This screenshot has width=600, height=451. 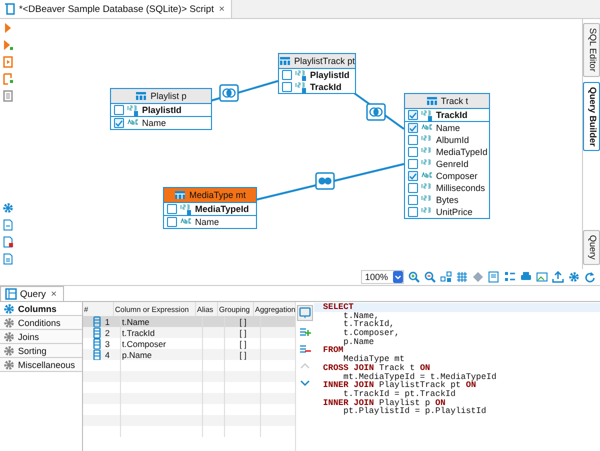 I want to click on sql-line: t.Name,, so click(x=361, y=316).